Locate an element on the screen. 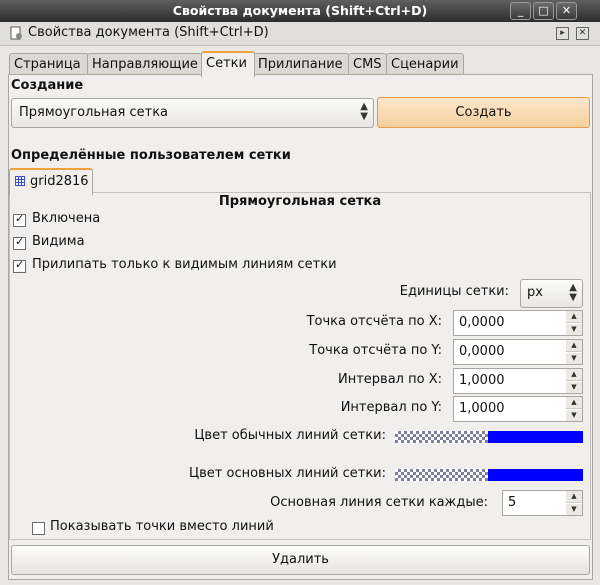  major-every-spinbutton: 5 ▲ ▼ is located at coordinates (542, 503).